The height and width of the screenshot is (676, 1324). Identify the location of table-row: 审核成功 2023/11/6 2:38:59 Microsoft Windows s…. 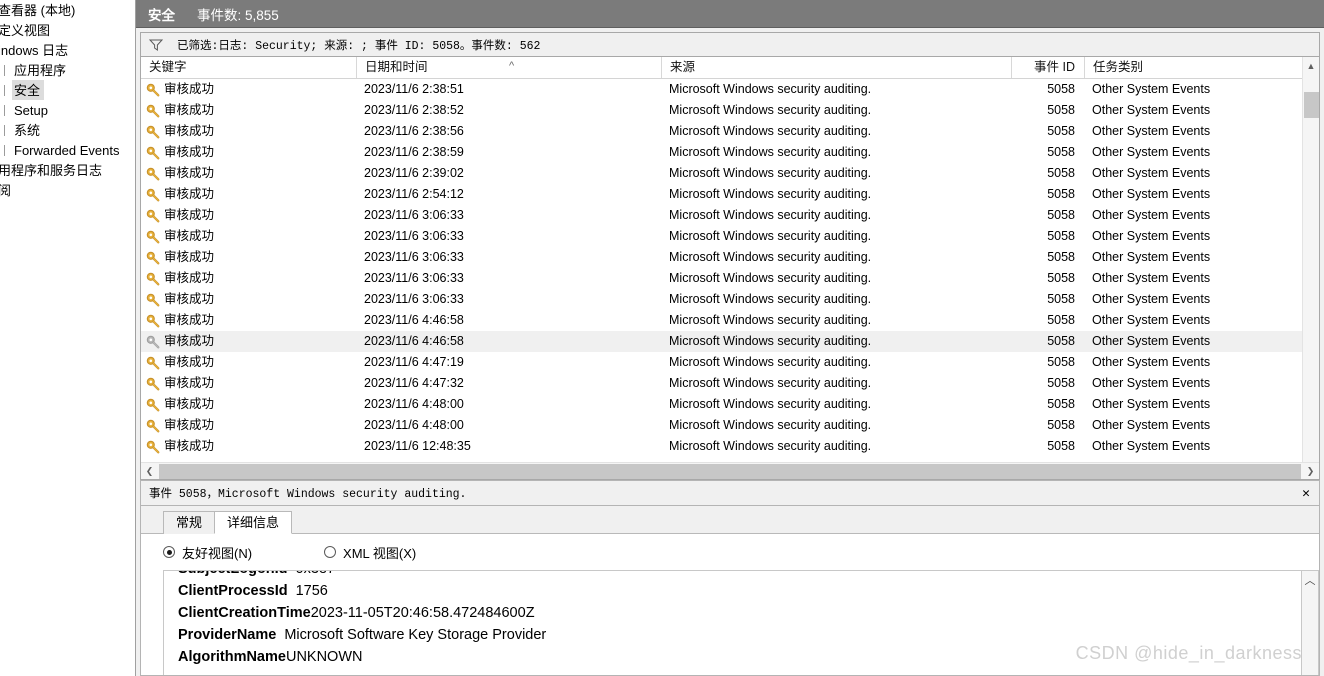
(721, 152).